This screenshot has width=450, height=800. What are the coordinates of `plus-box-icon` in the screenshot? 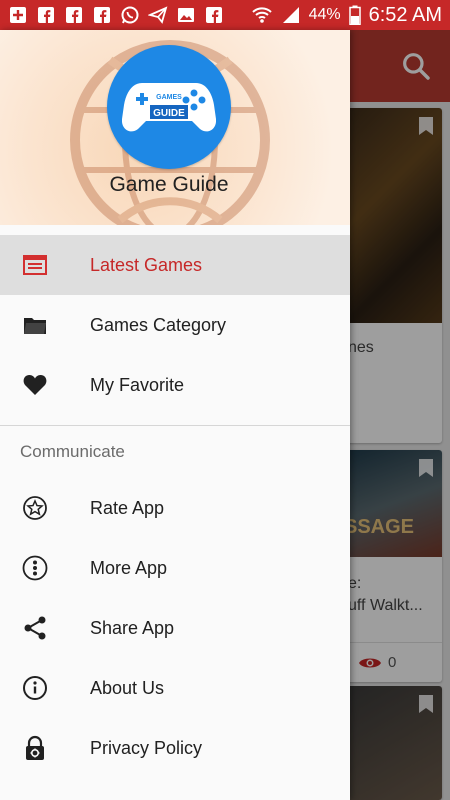 It's located at (18, 15).